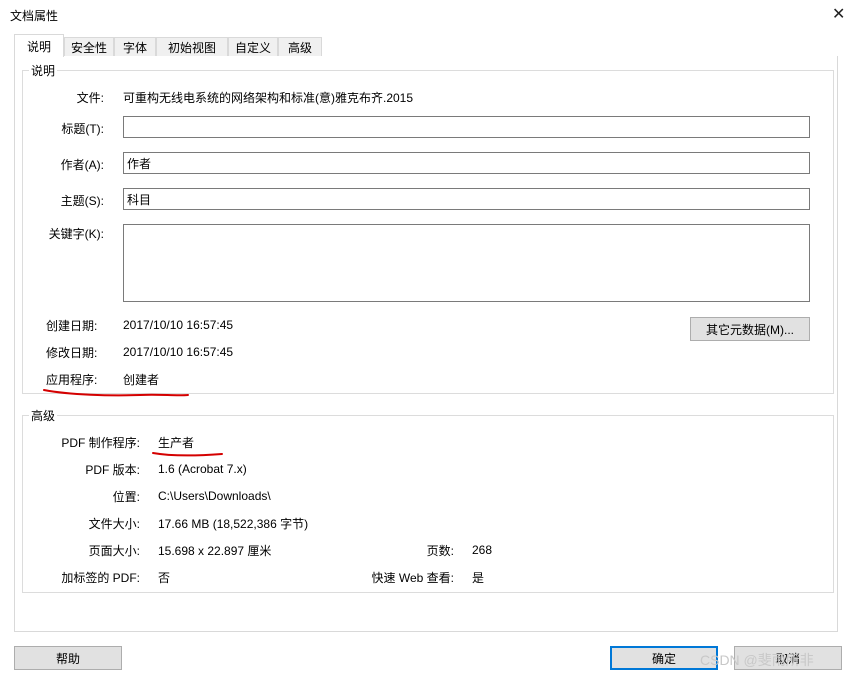 Image resolution: width=852 pixels, height=677 pixels. What do you see at coordinates (116, 393) in the screenshot?
I see `annotation-underline-application` at bounding box center [116, 393].